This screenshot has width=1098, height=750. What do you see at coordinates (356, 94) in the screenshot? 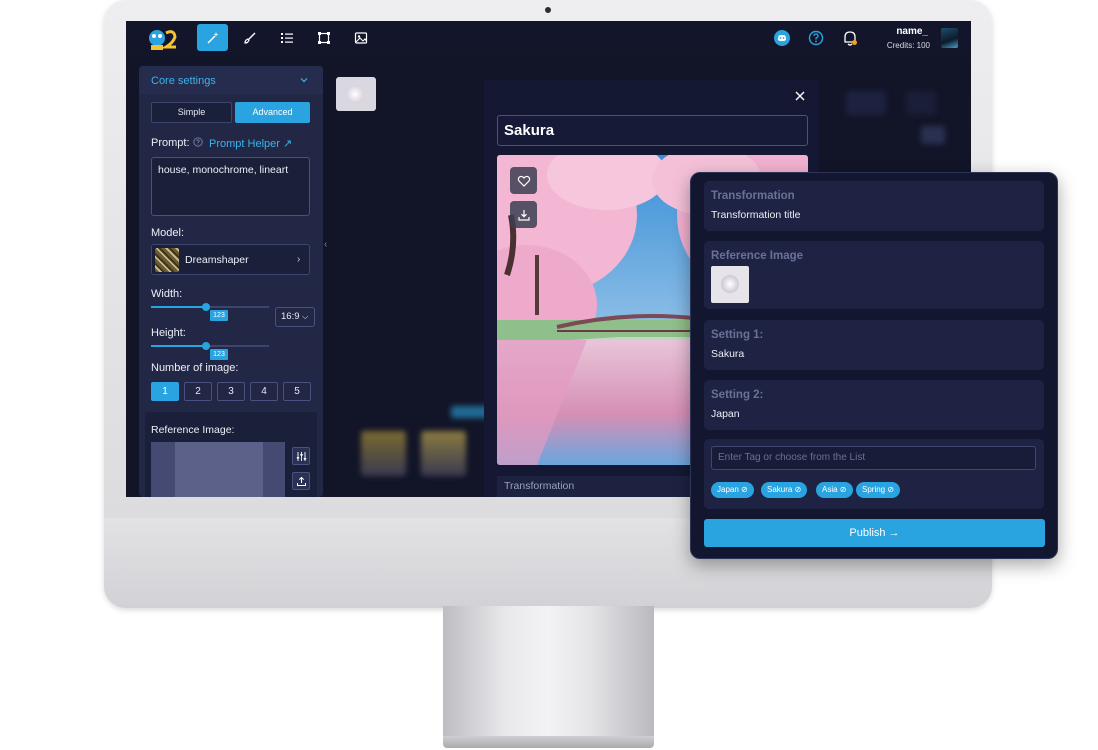
I see `history-thumbnail` at bounding box center [356, 94].